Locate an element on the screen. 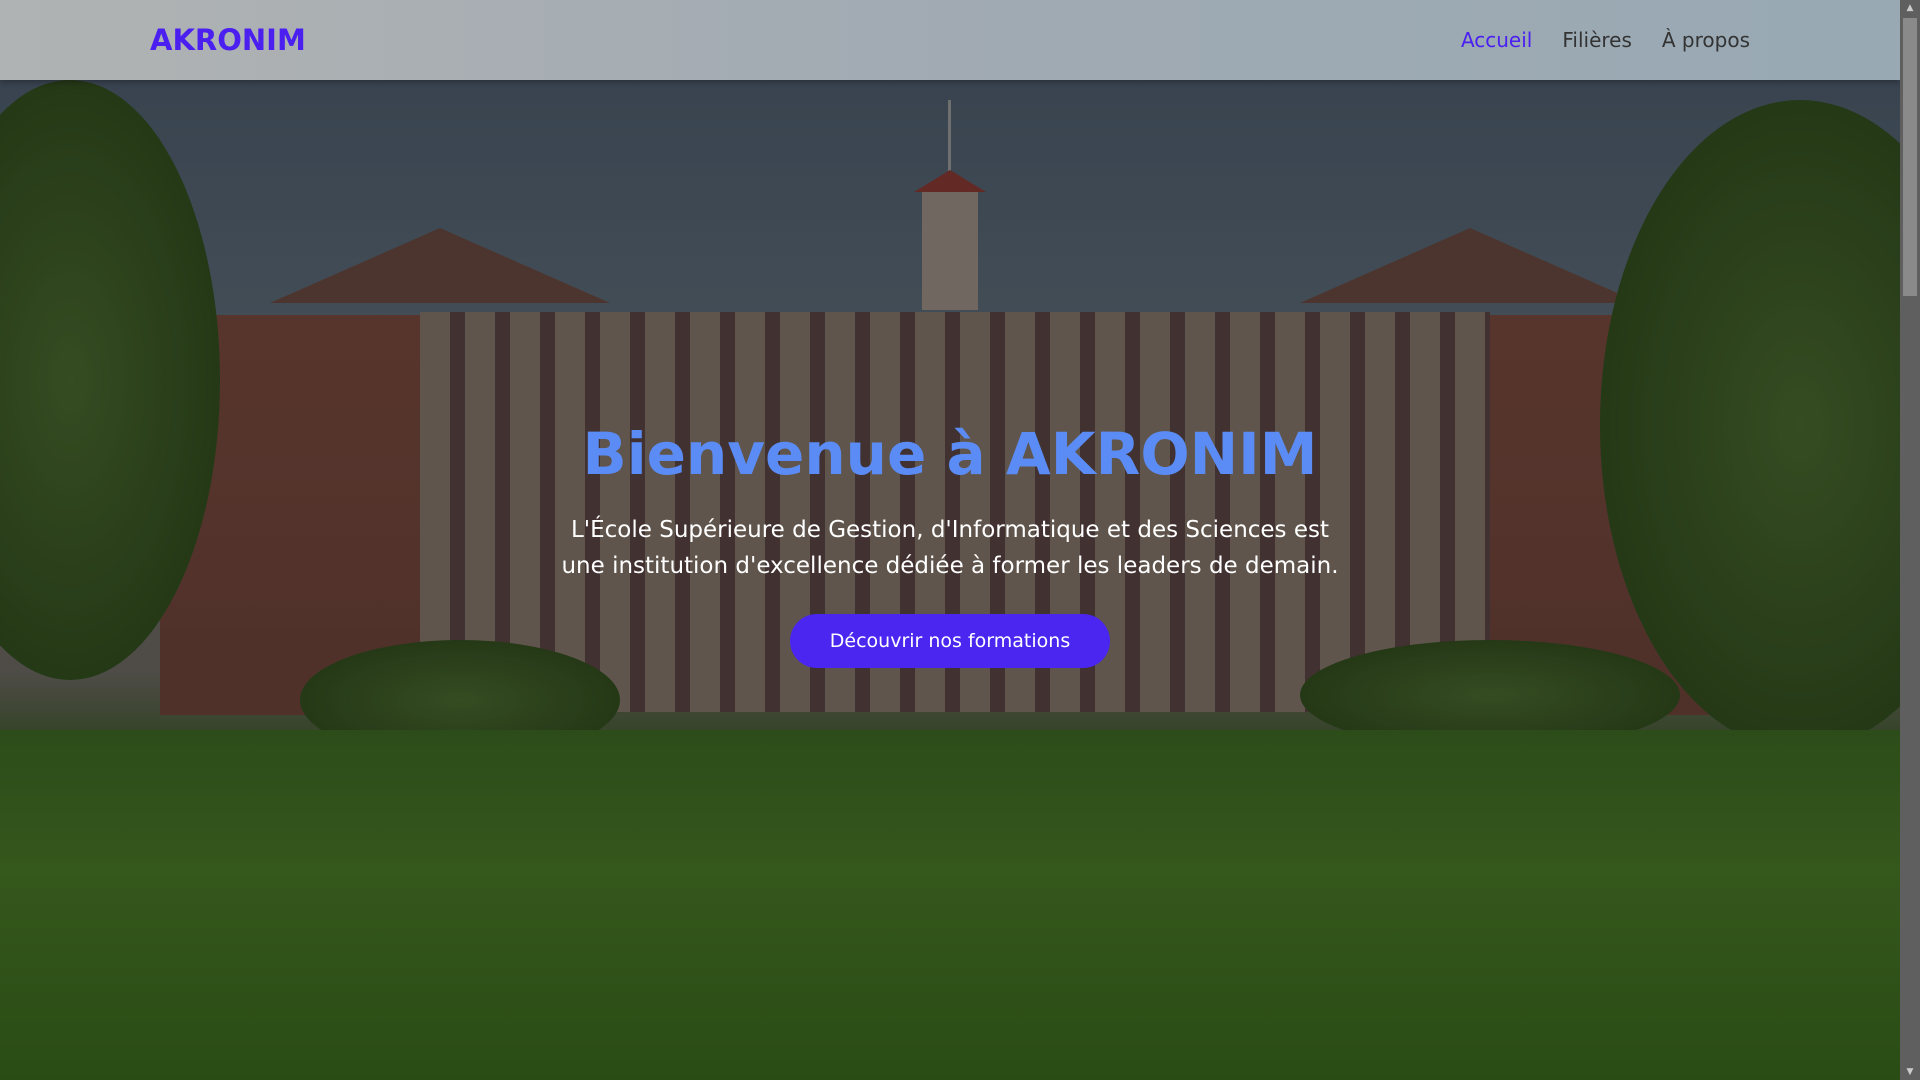  scrollbar: ▲ ▼ is located at coordinates (1910, 540).